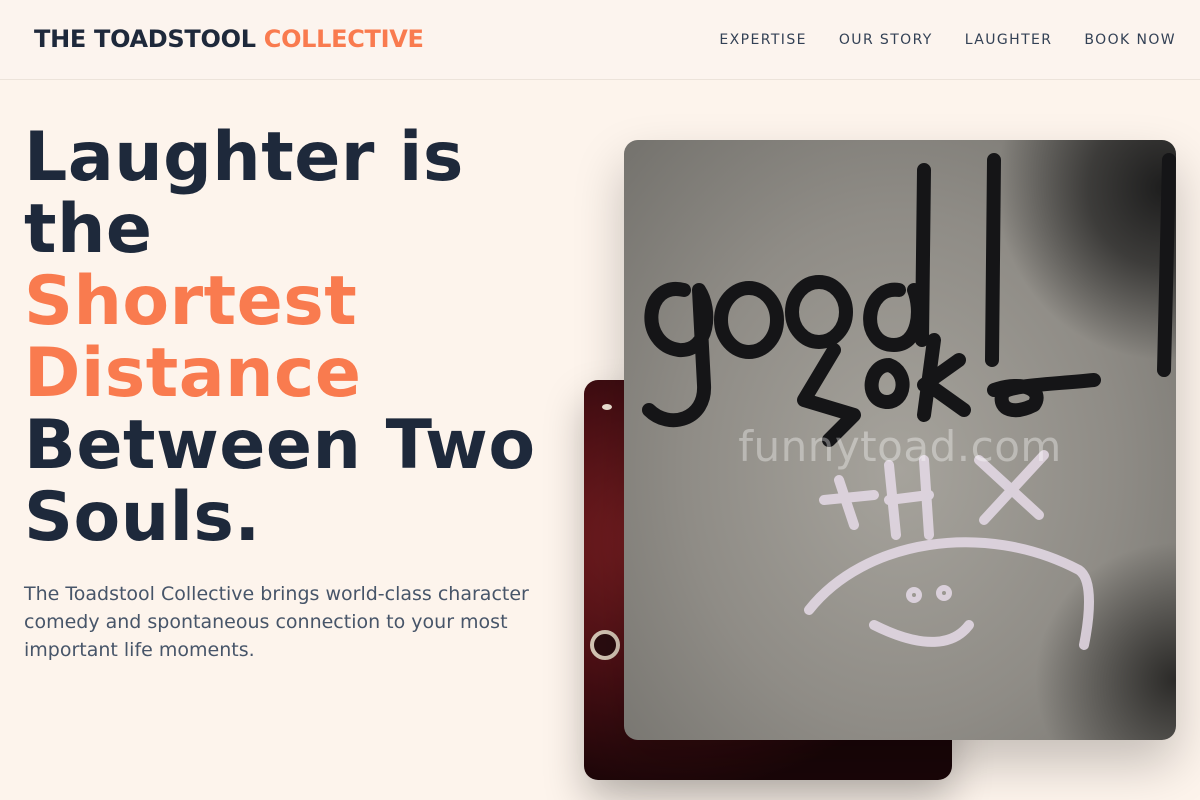 The height and width of the screenshot is (800, 1200). Describe the element at coordinates (191, 301) in the screenshot. I see `hero-title-highlight: Shortest` at that location.